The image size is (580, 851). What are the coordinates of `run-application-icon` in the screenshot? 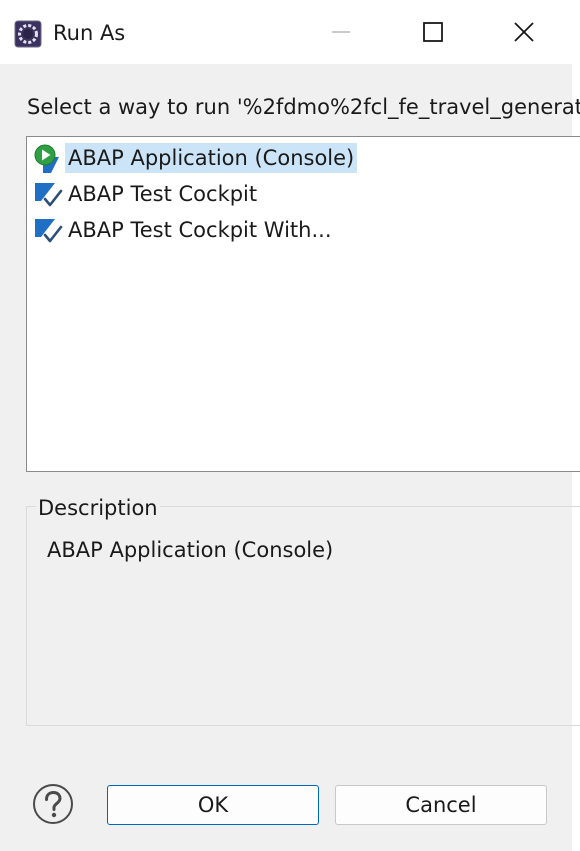 It's located at (48, 158).